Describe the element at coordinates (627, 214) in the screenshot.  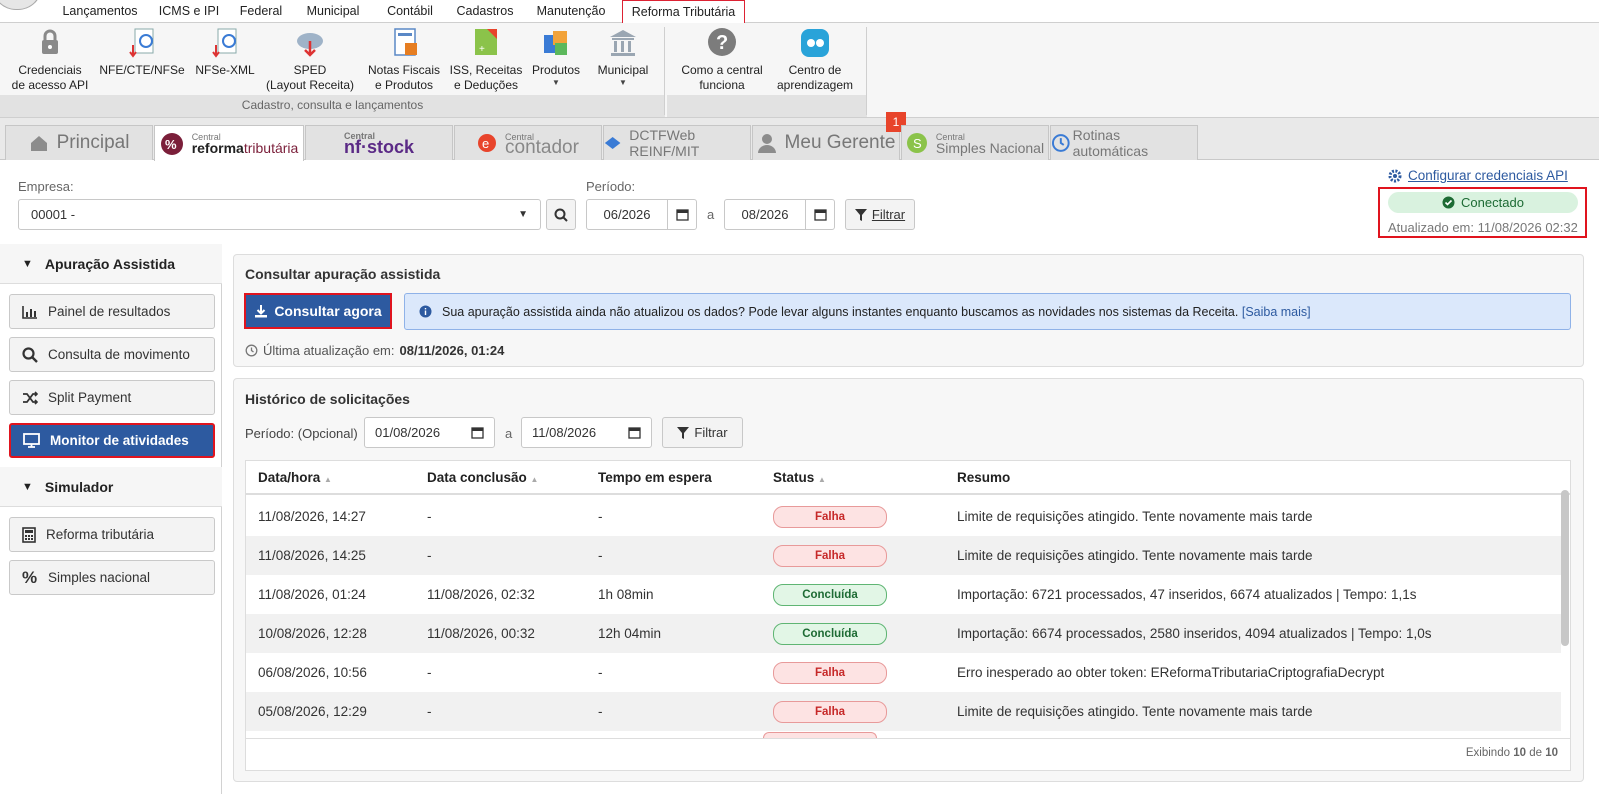
I see `periodo-inicio-input: 06/2026` at that location.